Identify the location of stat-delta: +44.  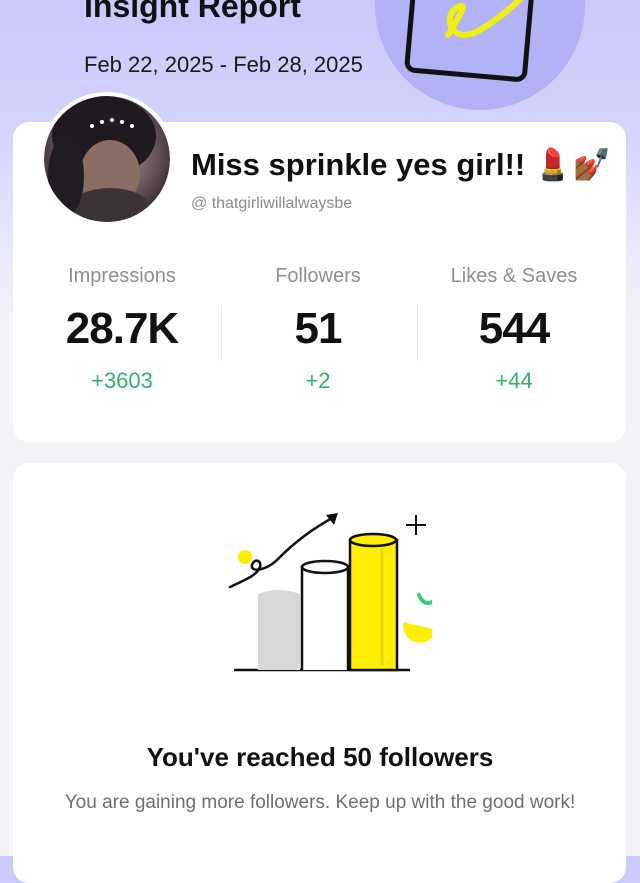
(514, 380).